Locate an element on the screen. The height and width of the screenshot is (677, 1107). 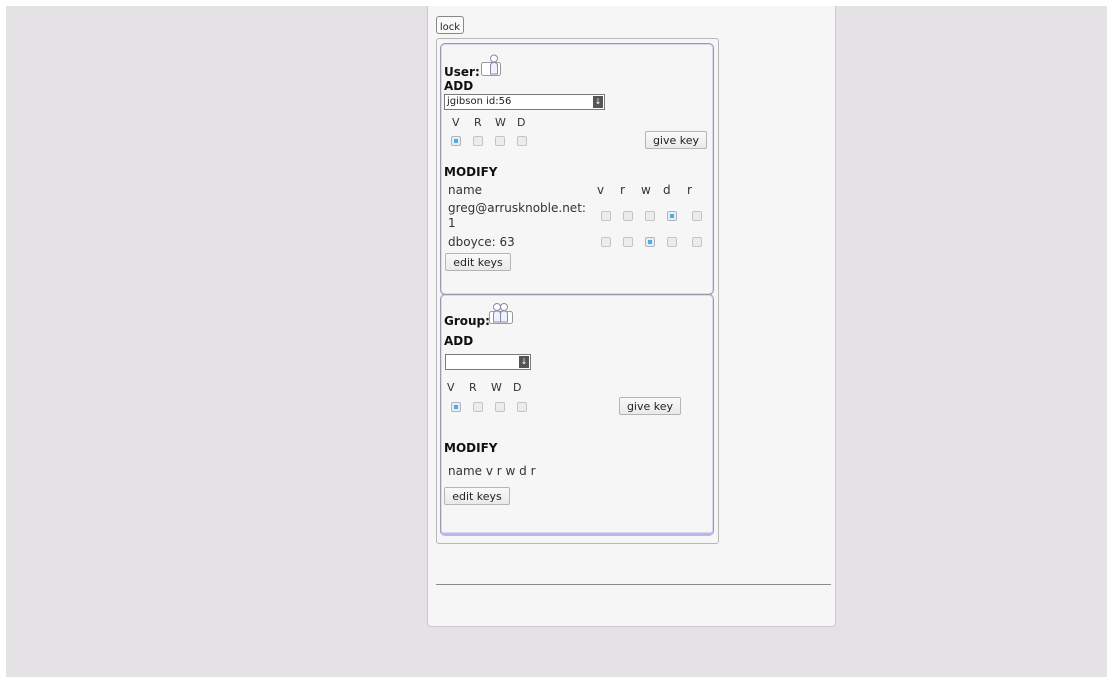
user-modify-header-v: v is located at coordinates (601, 190).